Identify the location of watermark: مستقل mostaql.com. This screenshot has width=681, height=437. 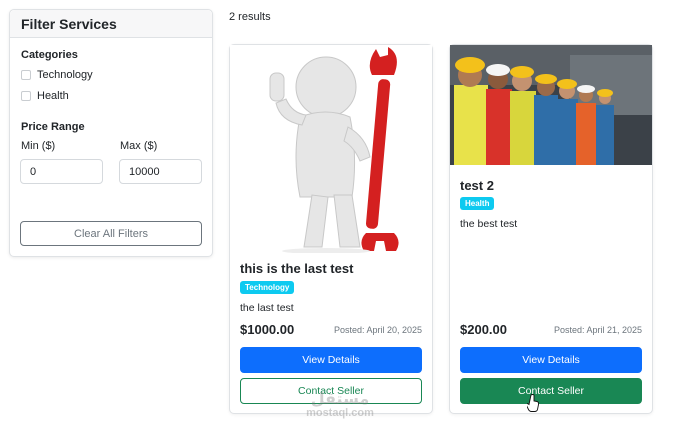
(340, 405).